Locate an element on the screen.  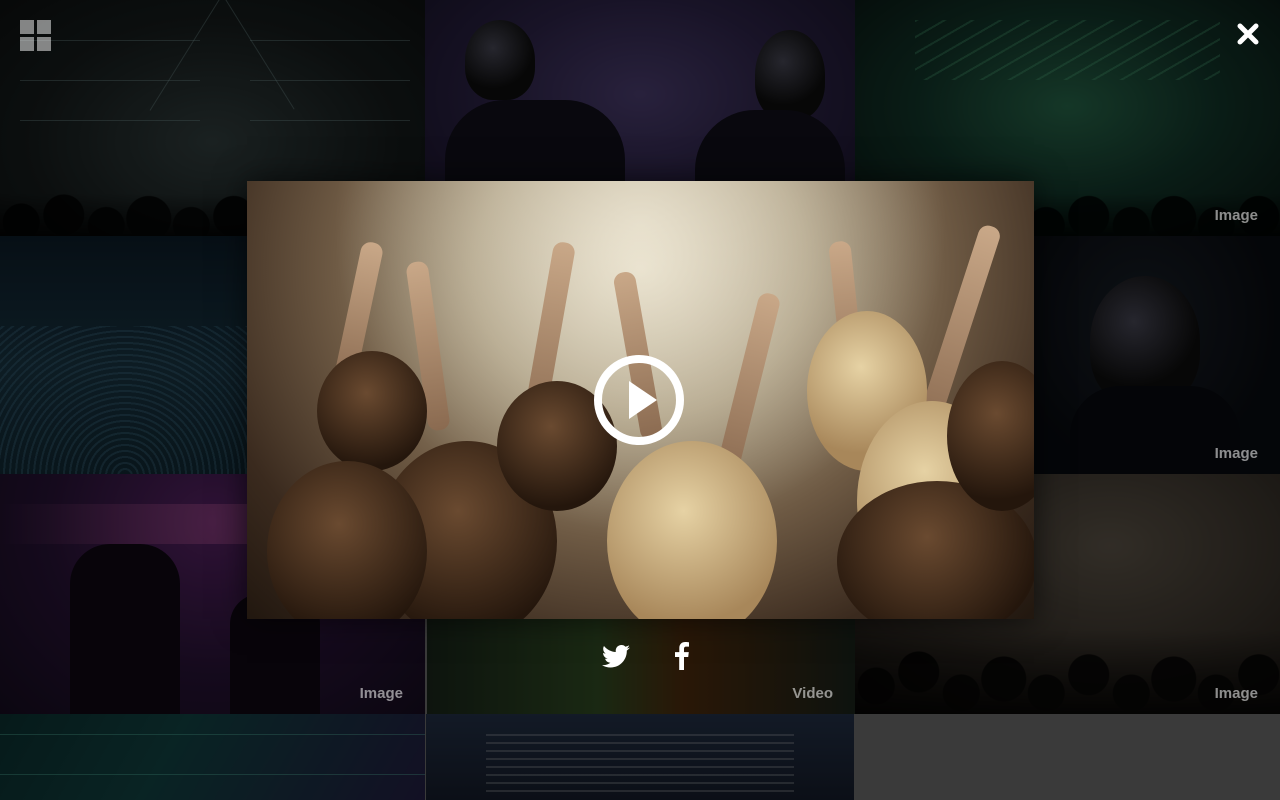
gallery-tile-performers is located at coordinates (640, 757).